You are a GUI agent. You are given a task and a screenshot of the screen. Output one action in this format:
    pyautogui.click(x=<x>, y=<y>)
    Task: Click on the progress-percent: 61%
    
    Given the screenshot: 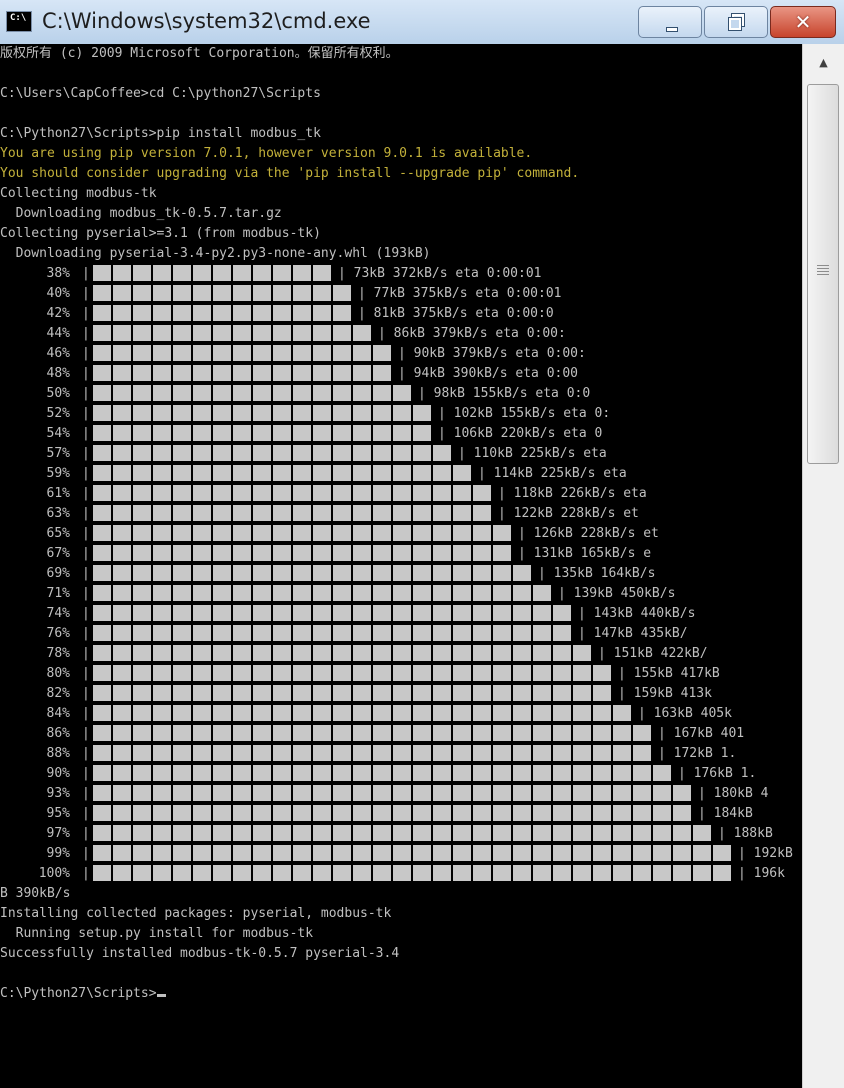 What is the action you would take?
    pyautogui.click(x=58, y=493)
    